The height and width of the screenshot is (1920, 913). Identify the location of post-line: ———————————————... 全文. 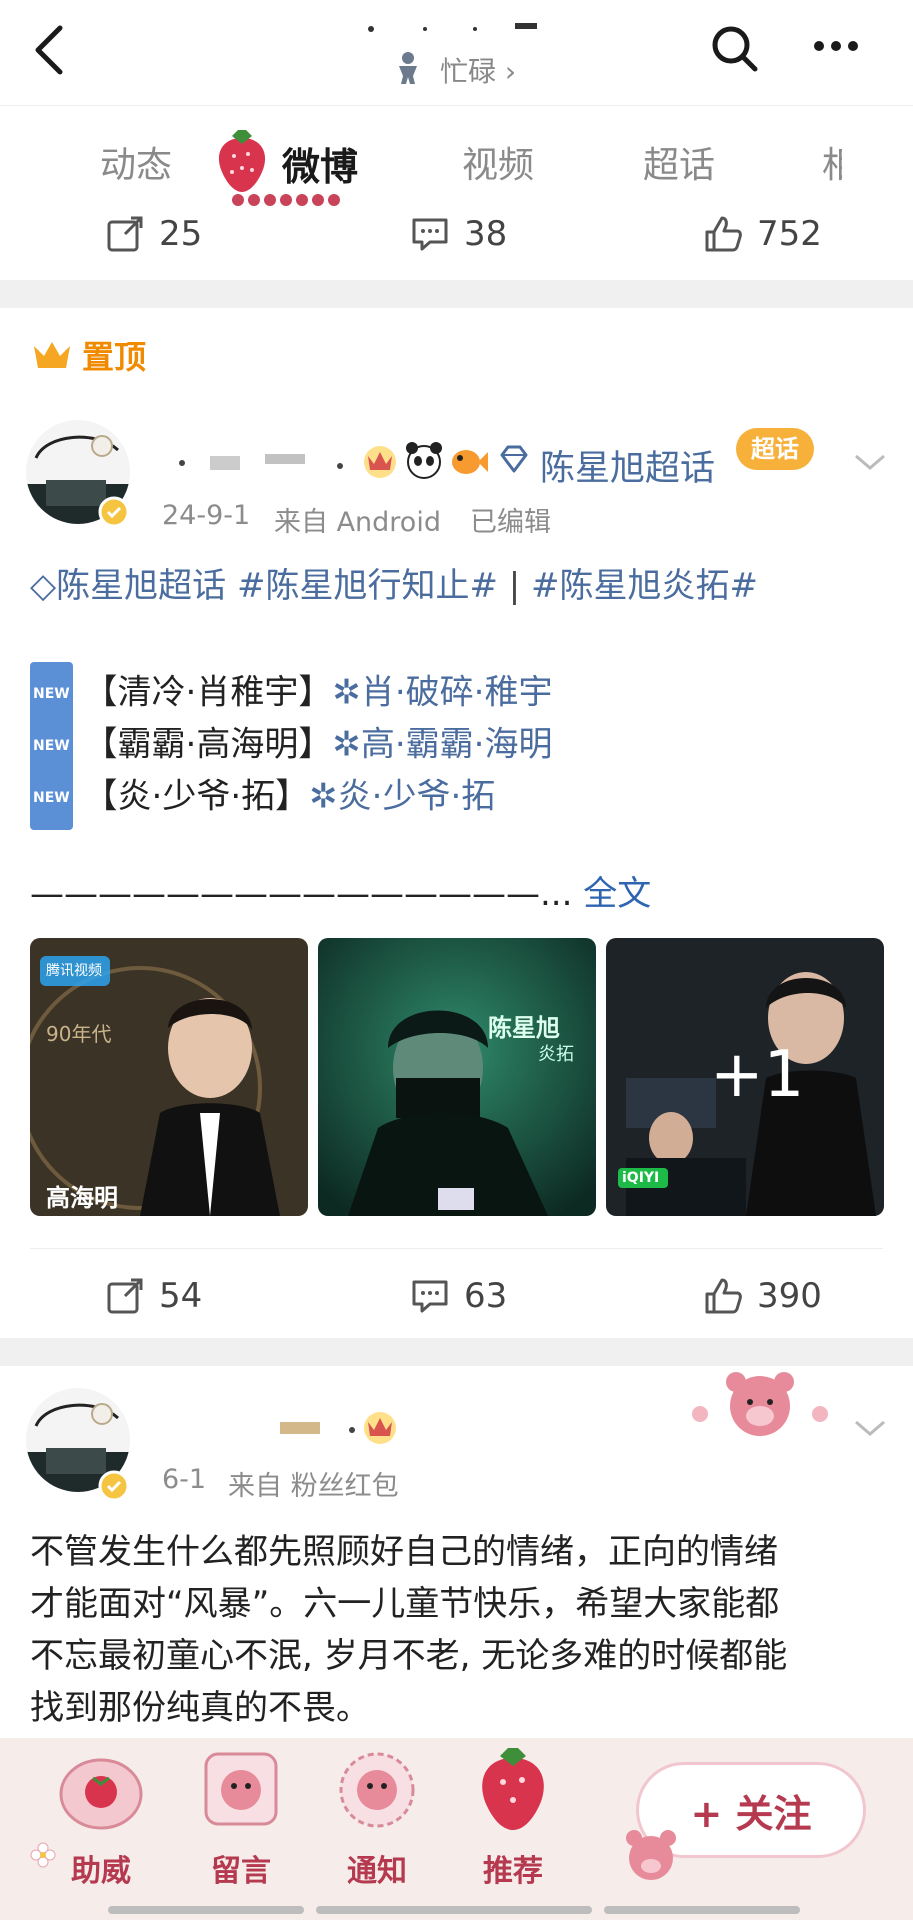
(340, 894).